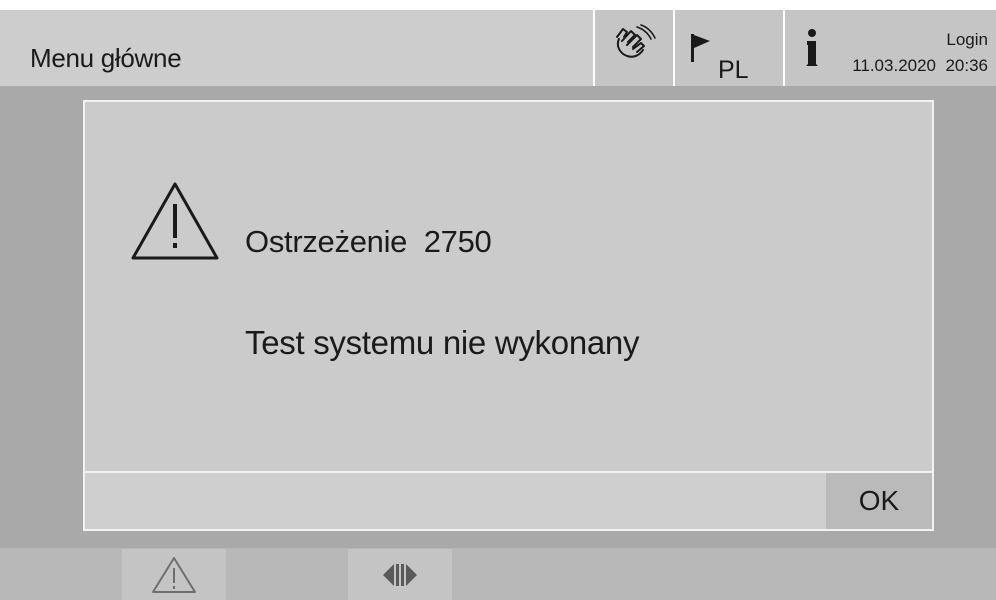 The image size is (996, 600). What do you see at coordinates (812, 47) in the screenshot?
I see `person-info-icon` at bounding box center [812, 47].